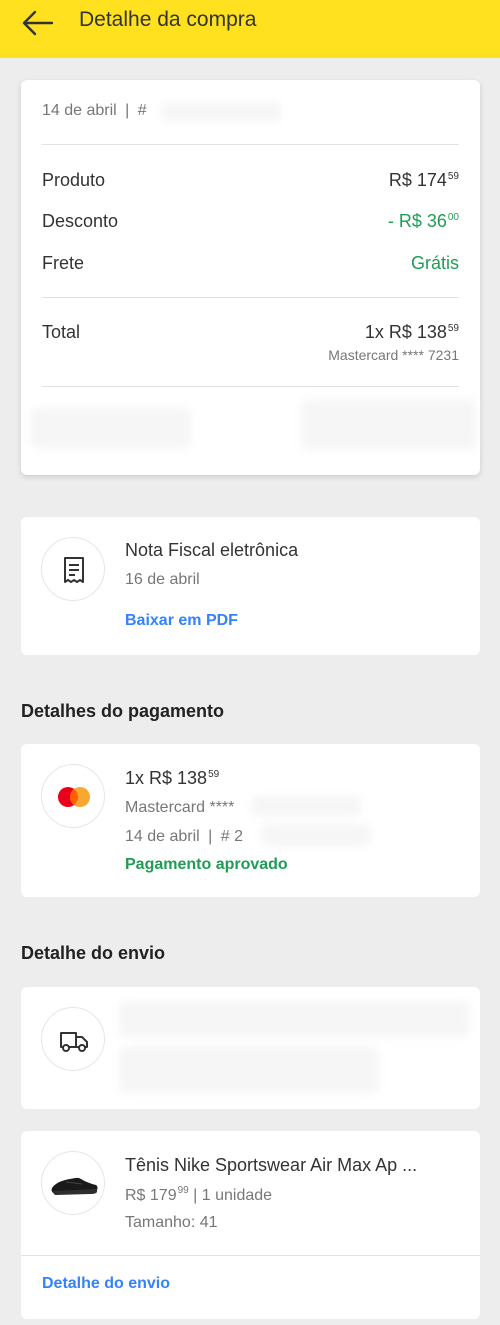 The width and height of the screenshot is (500, 1325). I want to click on redacted-card-number, so click(306, 806).